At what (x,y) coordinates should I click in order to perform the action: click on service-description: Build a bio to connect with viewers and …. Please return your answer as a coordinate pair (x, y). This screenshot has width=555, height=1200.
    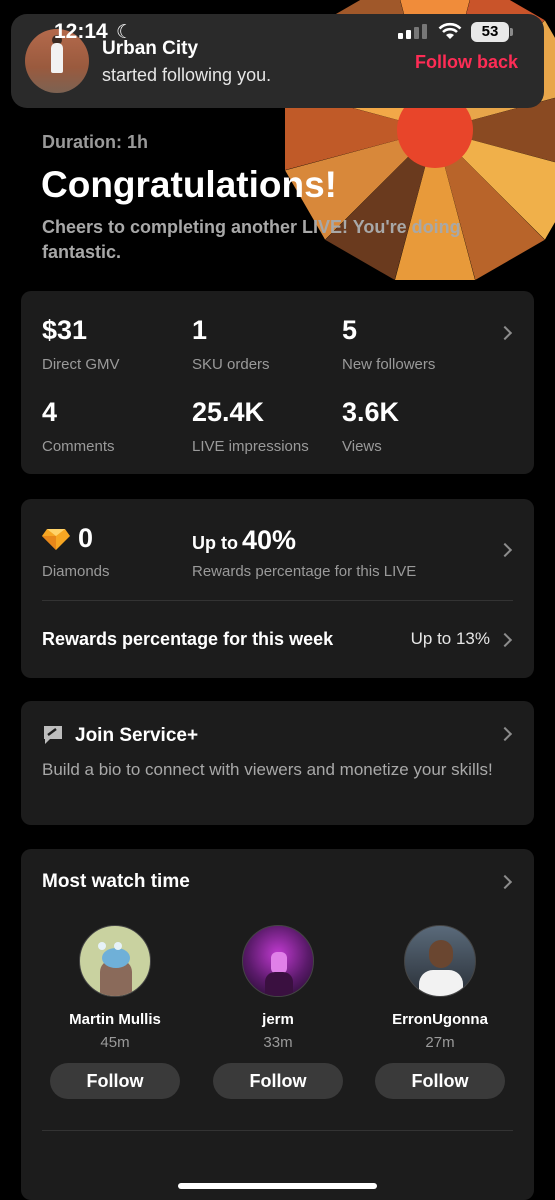
    Looking at the image, I should click on (267, 769).